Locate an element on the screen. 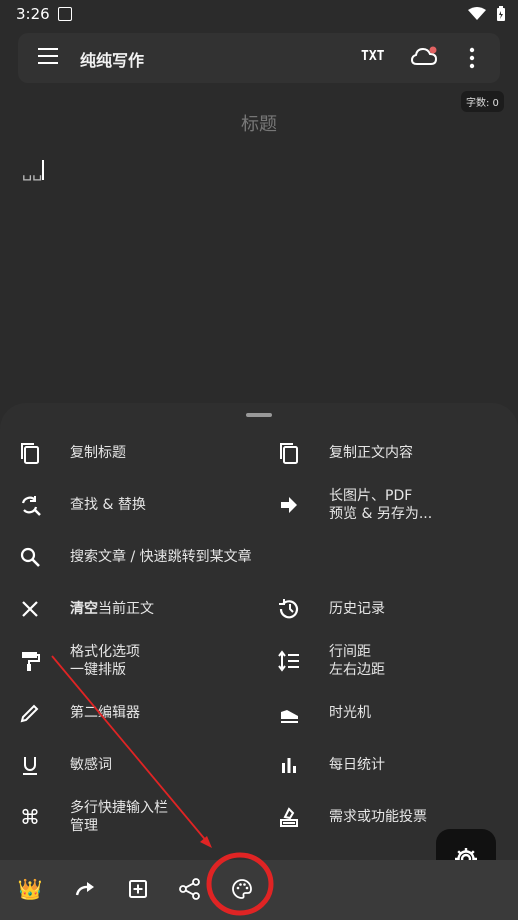 The width and height of the screenshot is (518, 920). menu-line-spacing: 行间距 左右边距 is located at coordinates (322, 661).